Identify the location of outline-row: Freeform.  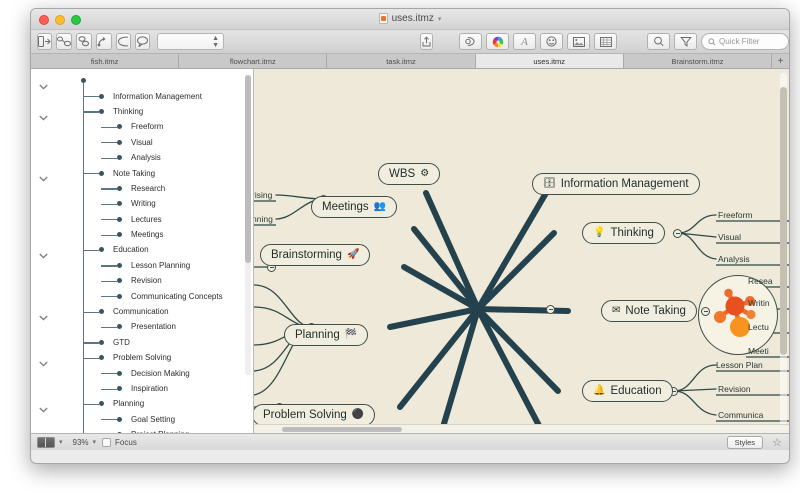
(142, 126).